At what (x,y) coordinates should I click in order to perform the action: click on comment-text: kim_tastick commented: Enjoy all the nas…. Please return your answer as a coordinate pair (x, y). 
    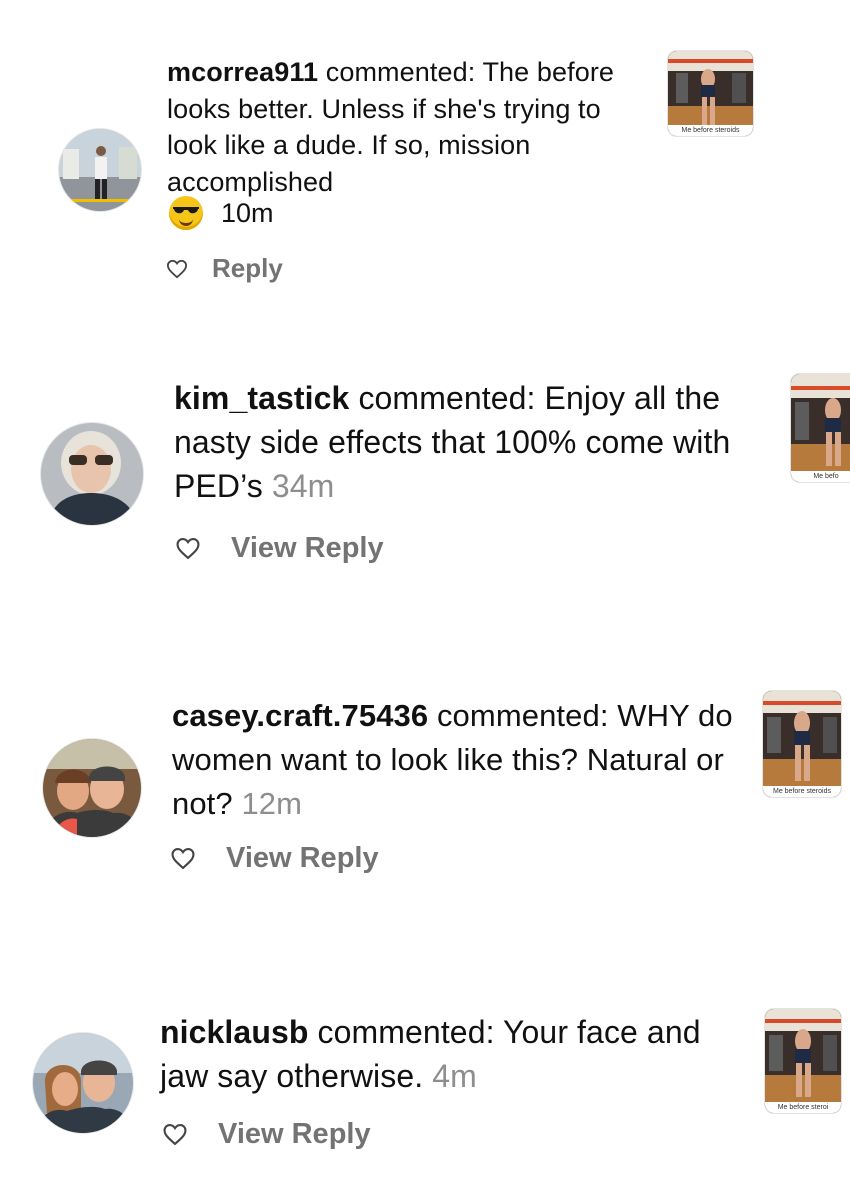
    Looking at the image, I should click on (464, 442).